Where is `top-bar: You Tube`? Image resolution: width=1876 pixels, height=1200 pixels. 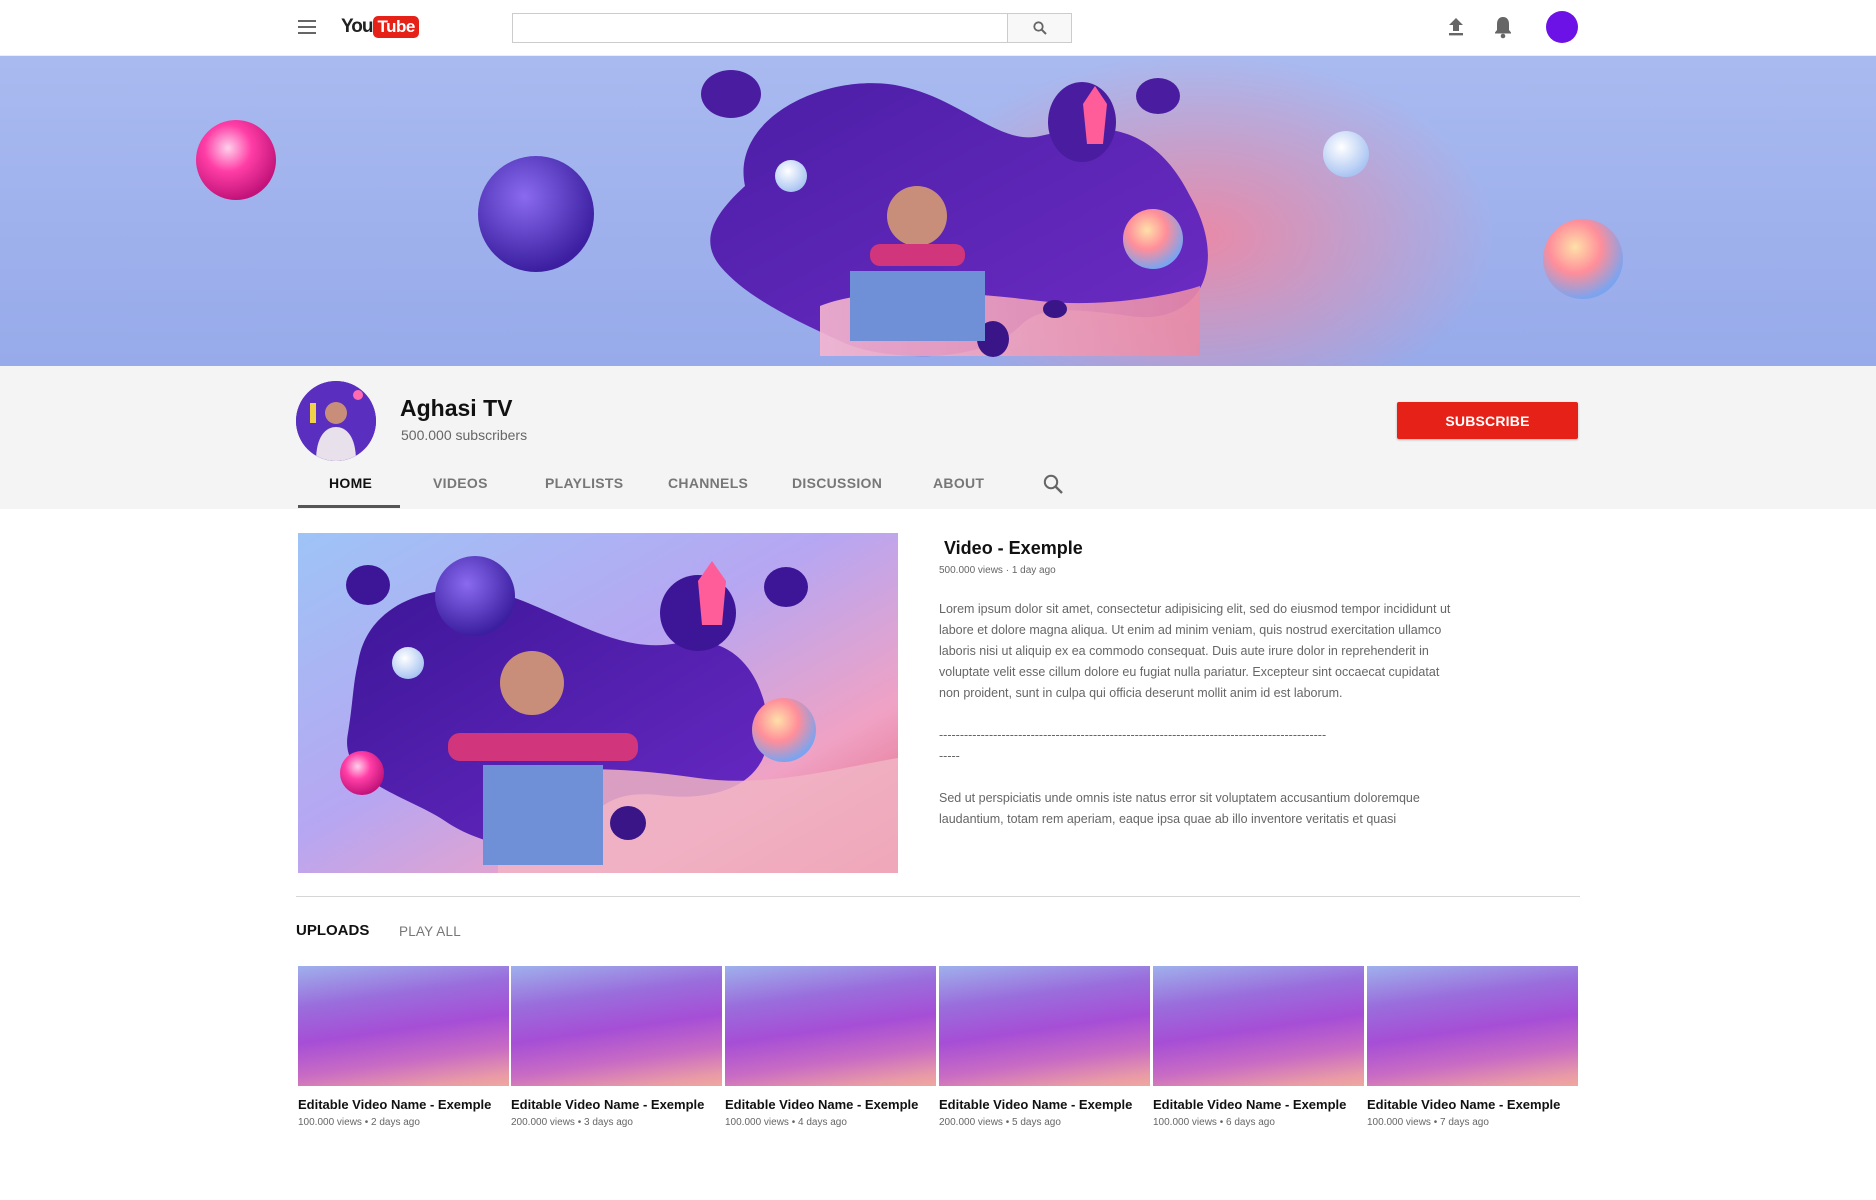 top-bar: You Tube is located at coordinates (938, 28).